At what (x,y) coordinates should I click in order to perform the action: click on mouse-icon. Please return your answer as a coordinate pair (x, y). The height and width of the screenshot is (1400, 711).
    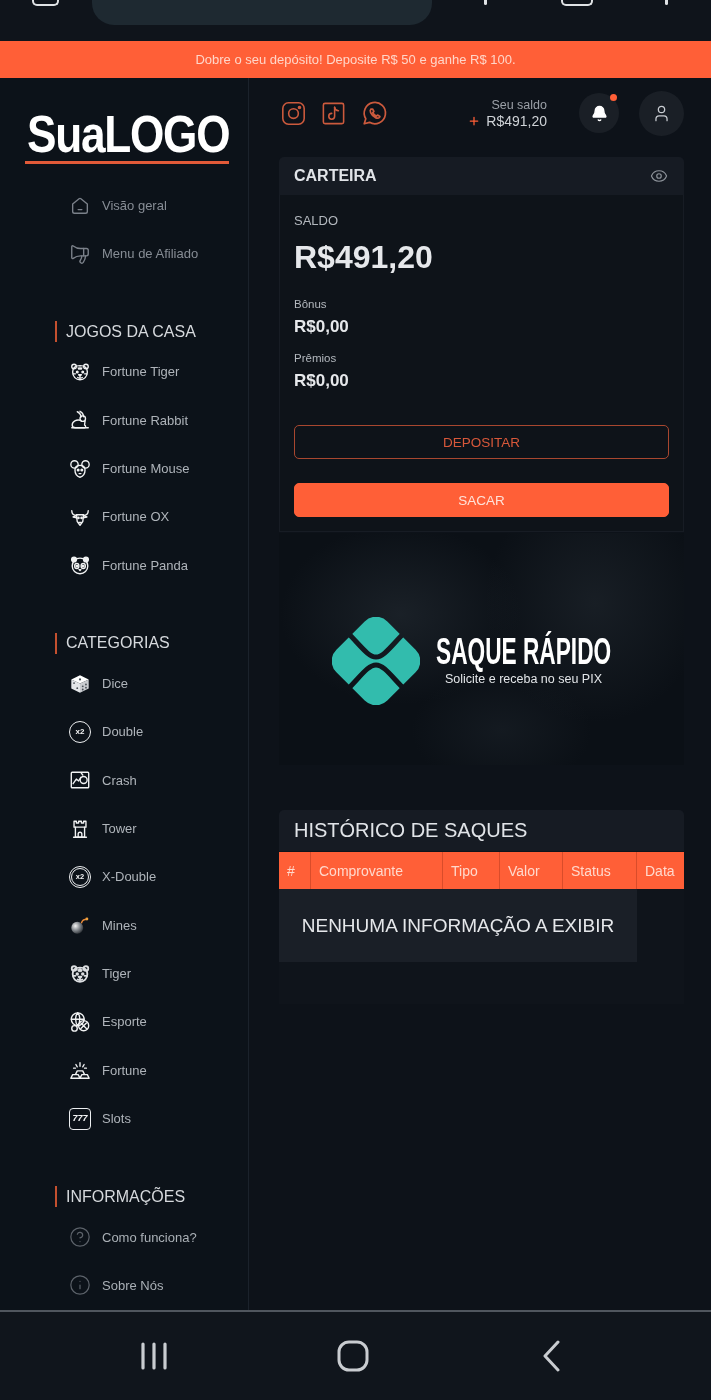
    Looking at the image, I should click on (80, 468).